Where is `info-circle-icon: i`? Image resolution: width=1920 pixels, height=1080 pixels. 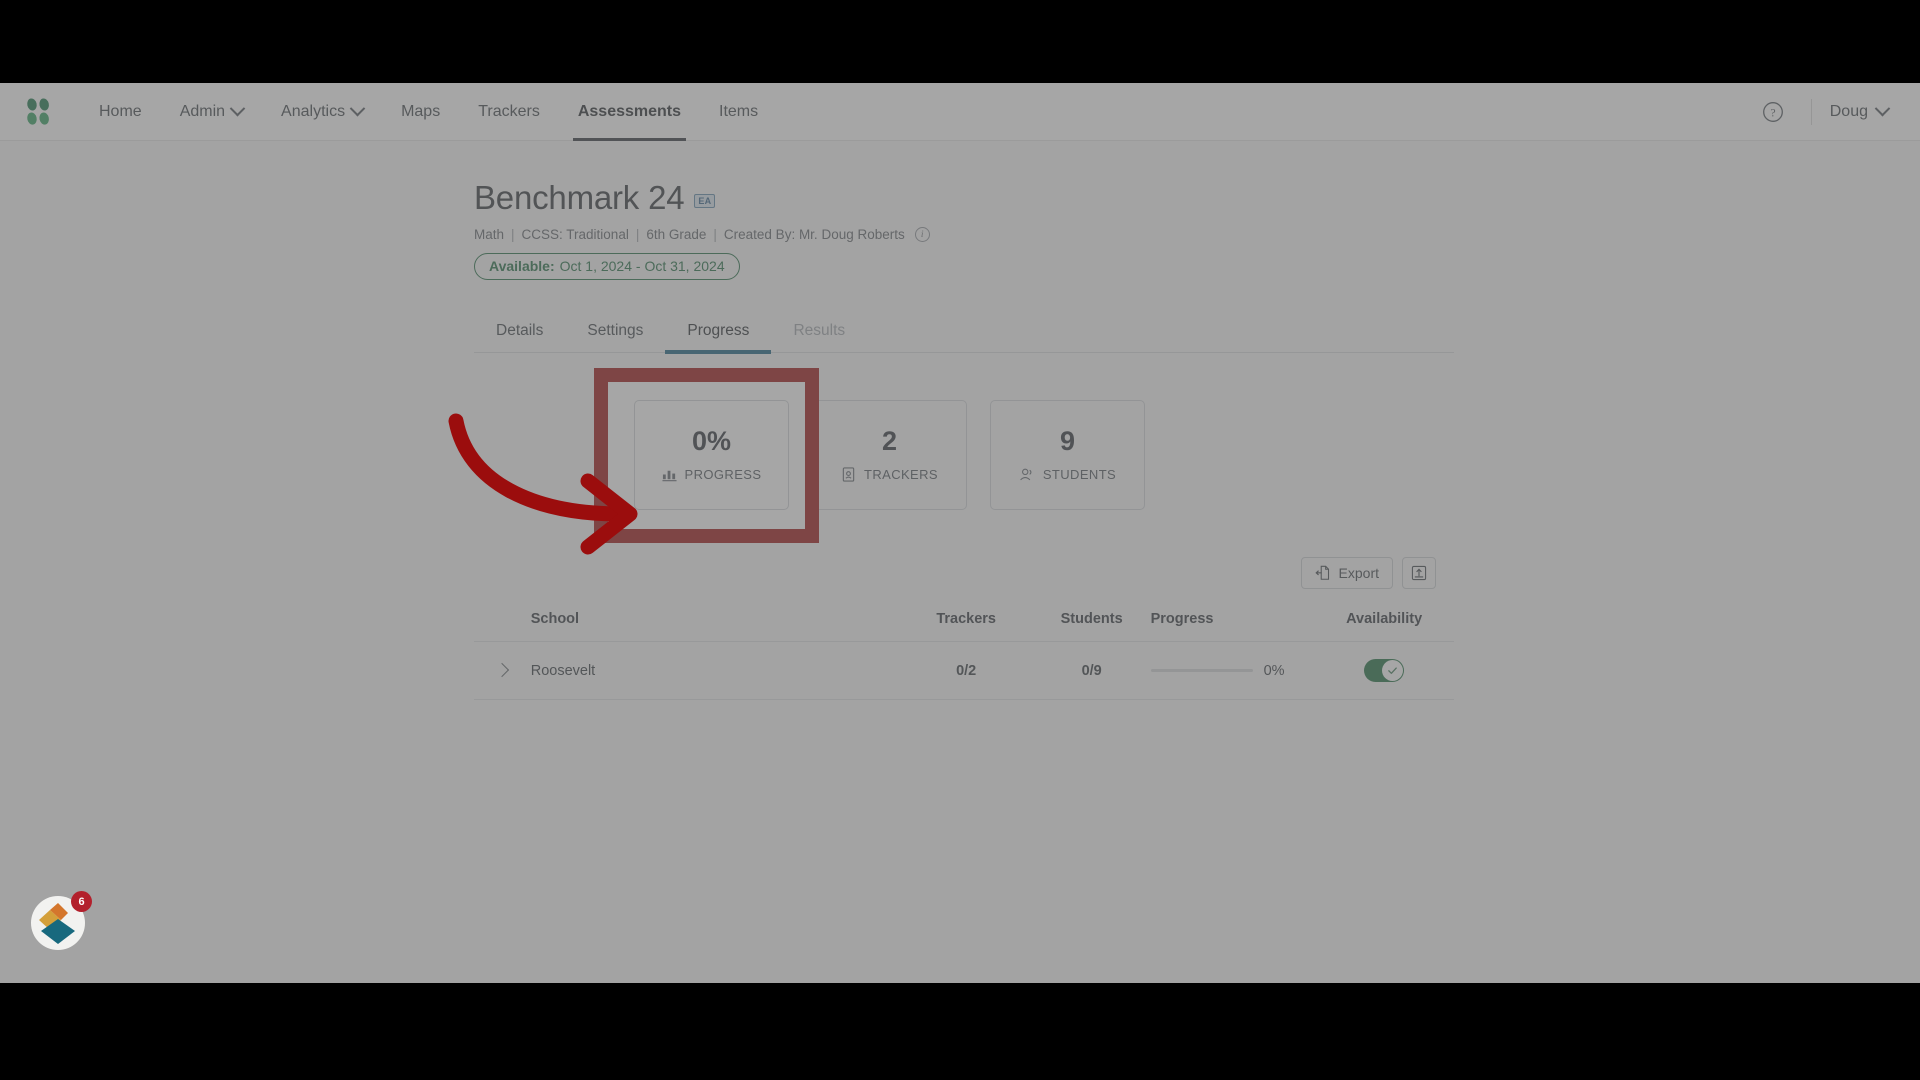
info-circle-icon: i is located at coordinates (922, 234).